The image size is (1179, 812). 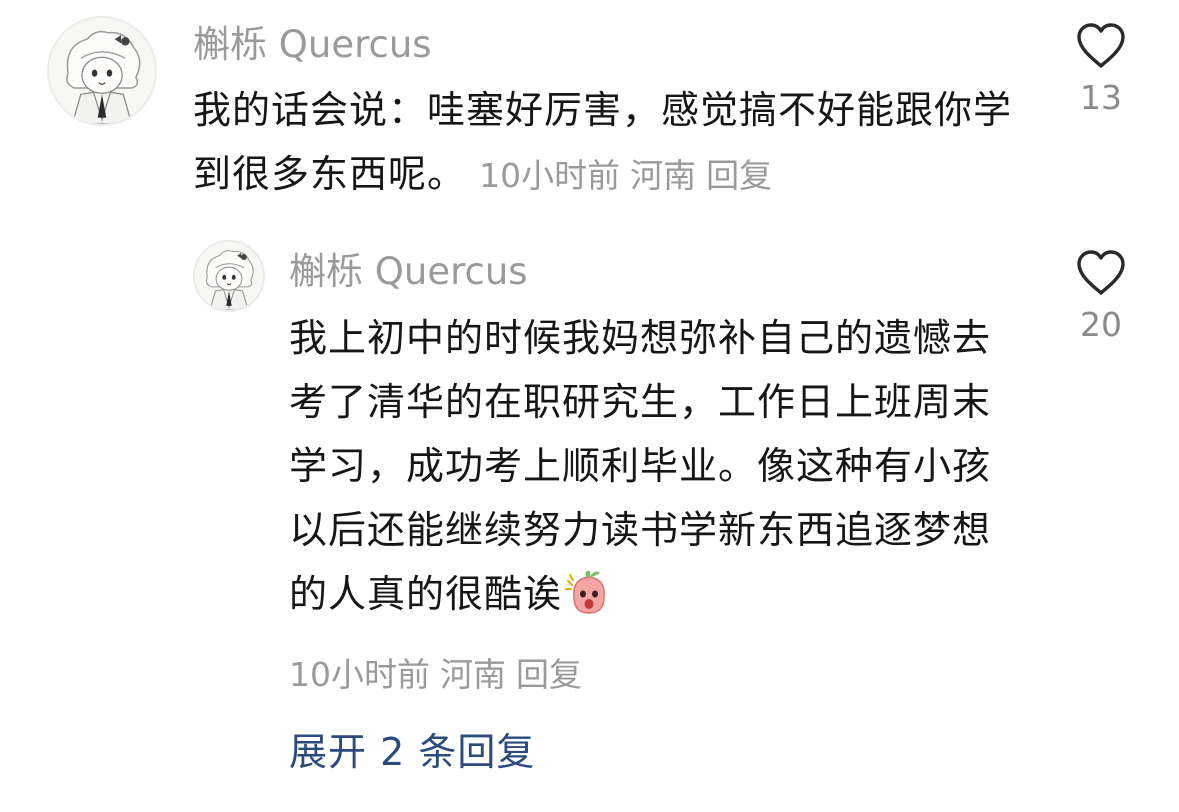 What do you see at coordinates (613, 143) in the screenshot?
I see `comment-text: 我的话会说：哇塞好厉害，感觉搞不好能跟你学到很多东西呢。 10小时前 河南 回复` at bounding box center [613, 143].